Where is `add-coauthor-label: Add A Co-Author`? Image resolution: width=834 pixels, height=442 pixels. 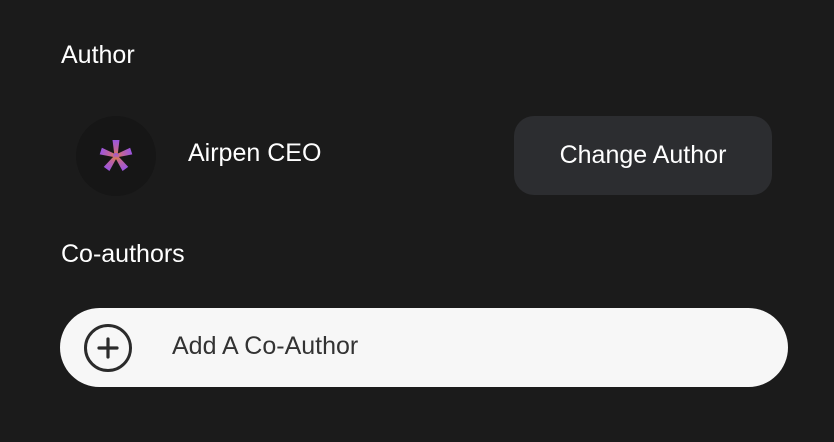 add-coauthor-label: Add A Co-Author is located at coordinates (265, 346).